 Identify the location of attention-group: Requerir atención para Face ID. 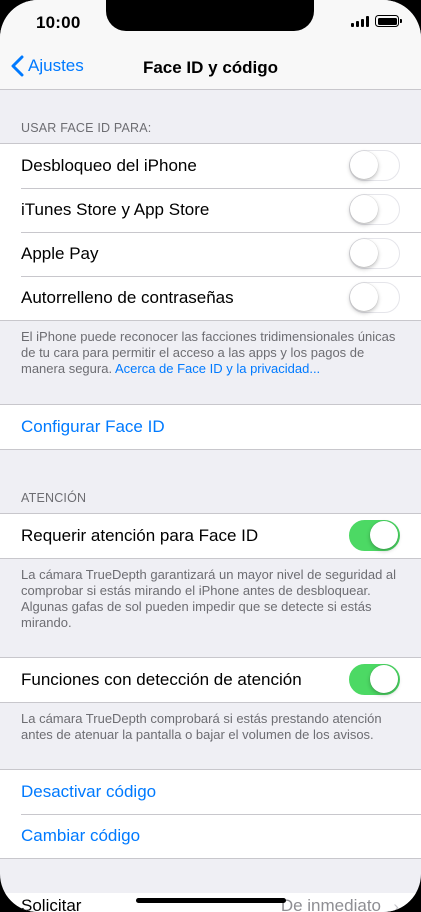
(210, 536).